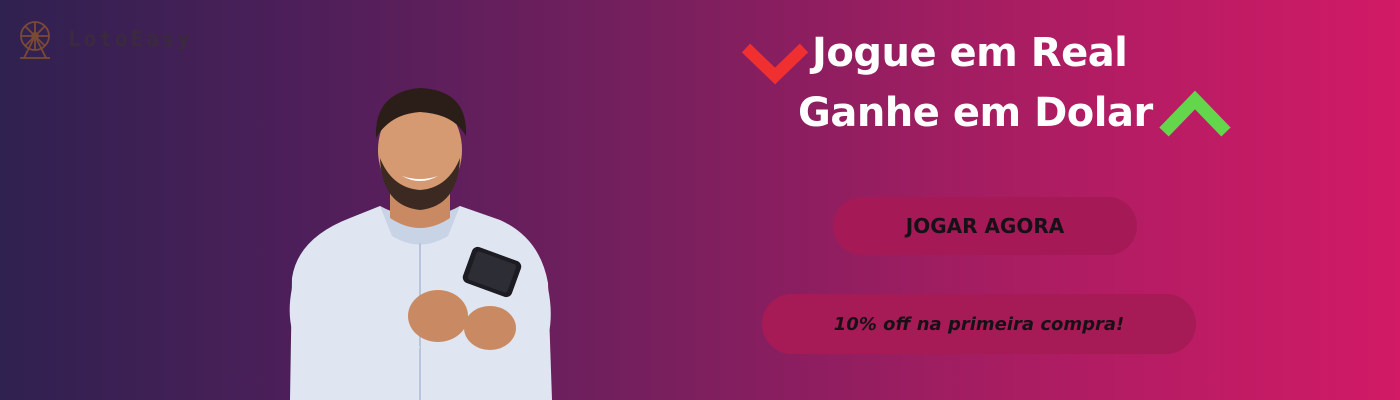  What do you see at coordinates (975, 113) in the screenshot?
I see `headline-line-2: Ganhe em Dolar` at bounding box center [975, 113].